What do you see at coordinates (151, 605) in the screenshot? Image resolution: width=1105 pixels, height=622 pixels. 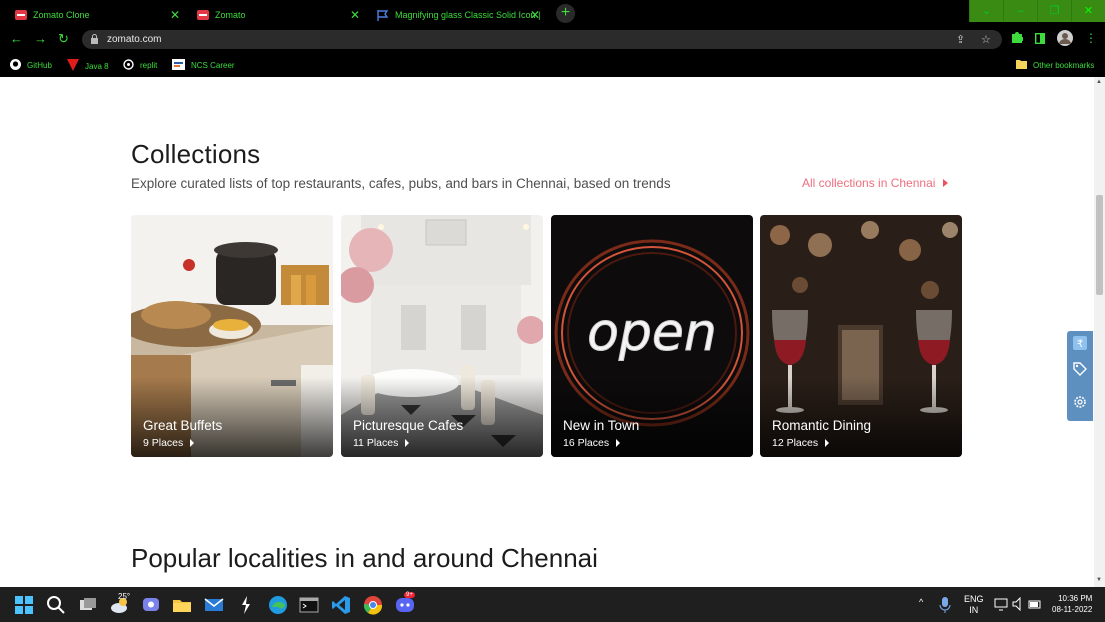 I see `teams-chat-icon` at bounding box center [151, 605].